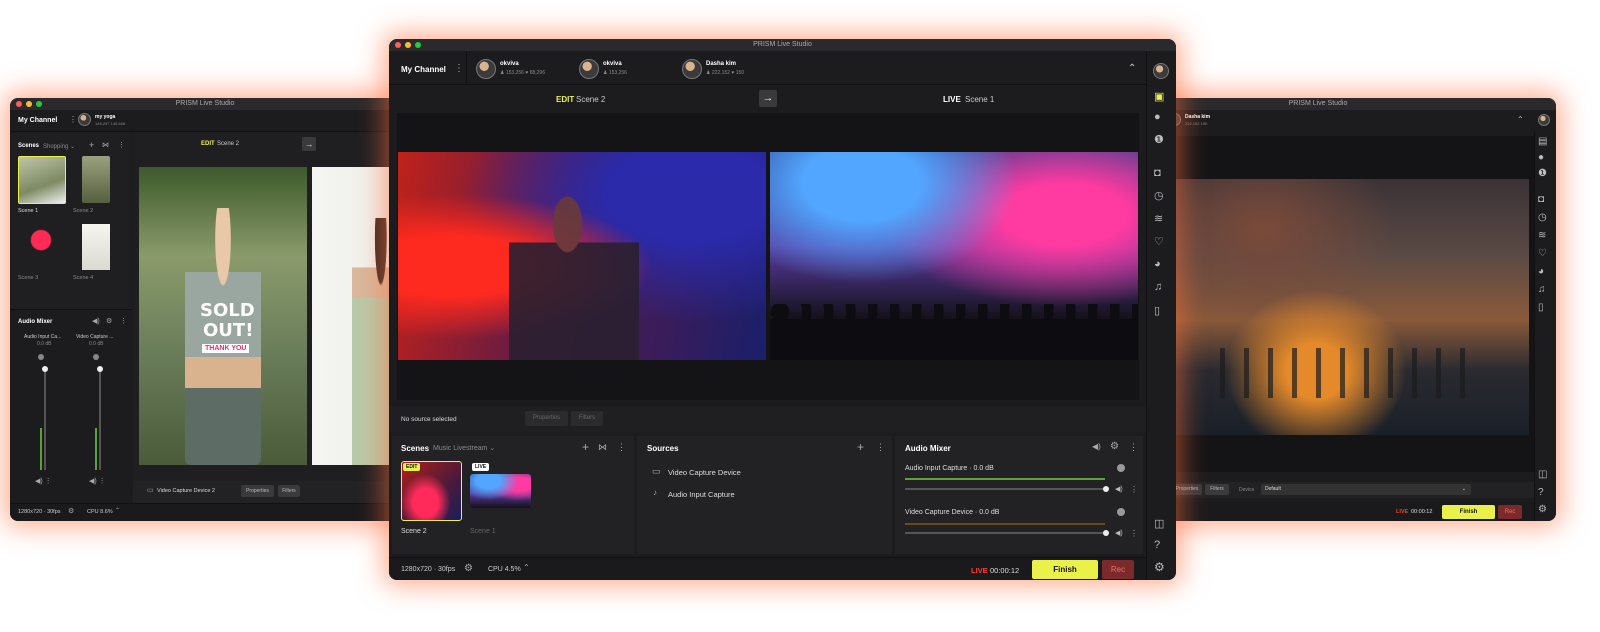  I want to click on scene-thumb-live, so click(500, 491).